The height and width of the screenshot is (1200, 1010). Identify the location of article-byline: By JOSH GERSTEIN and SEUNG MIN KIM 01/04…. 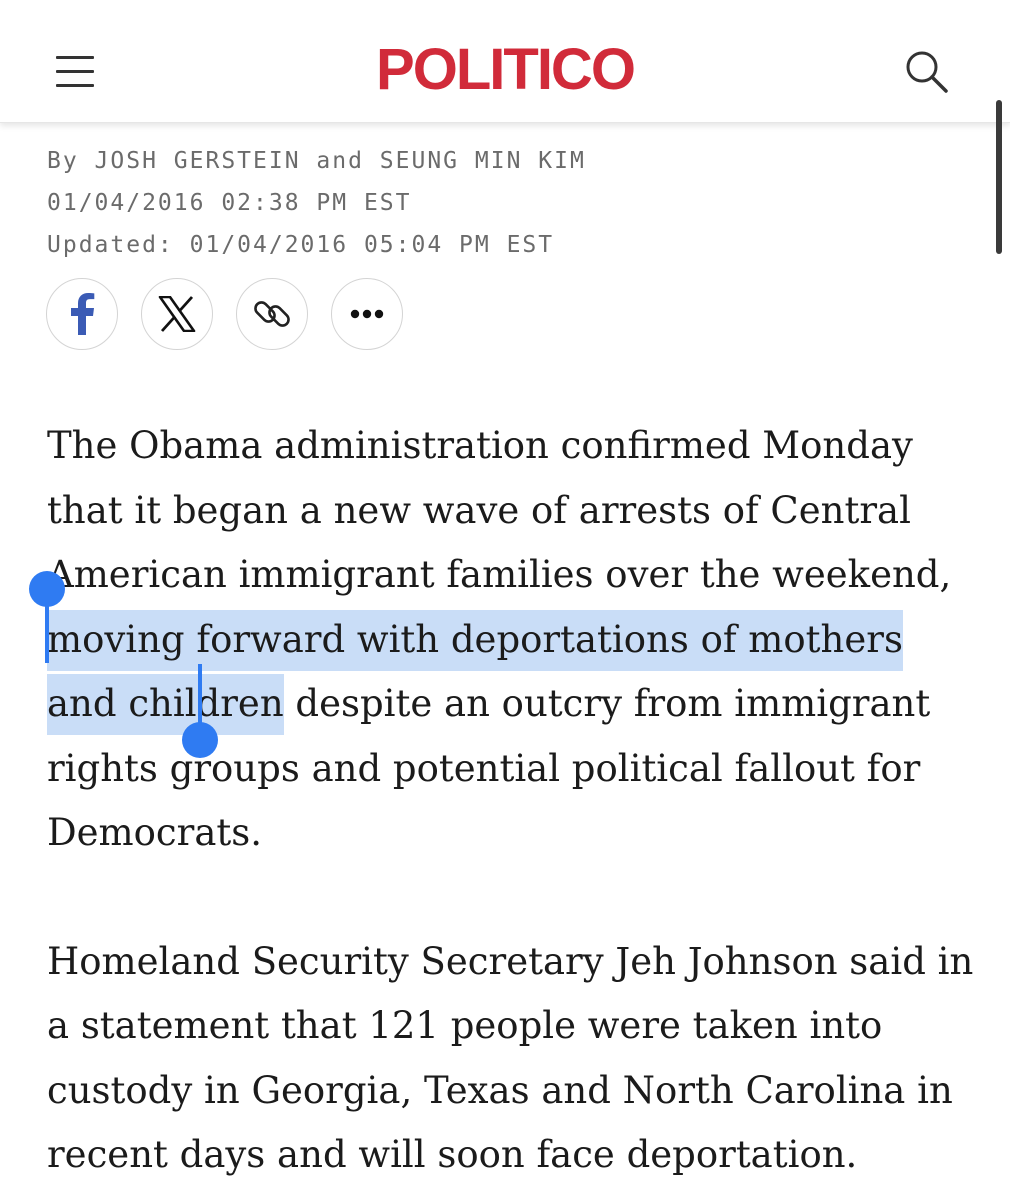
(316, 203).